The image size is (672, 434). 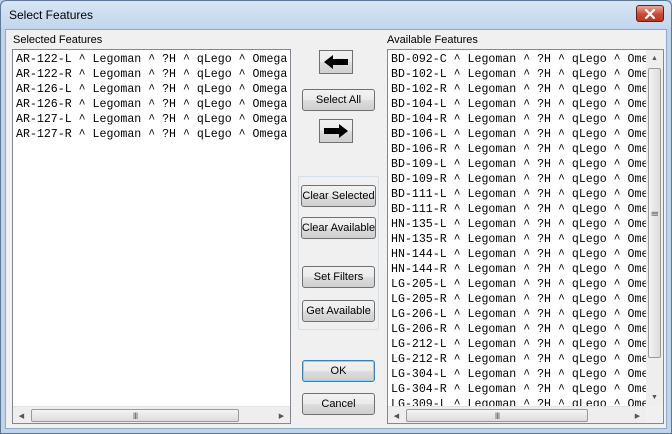 I want to click on ok-button: OK, so click(x=338, y=371).